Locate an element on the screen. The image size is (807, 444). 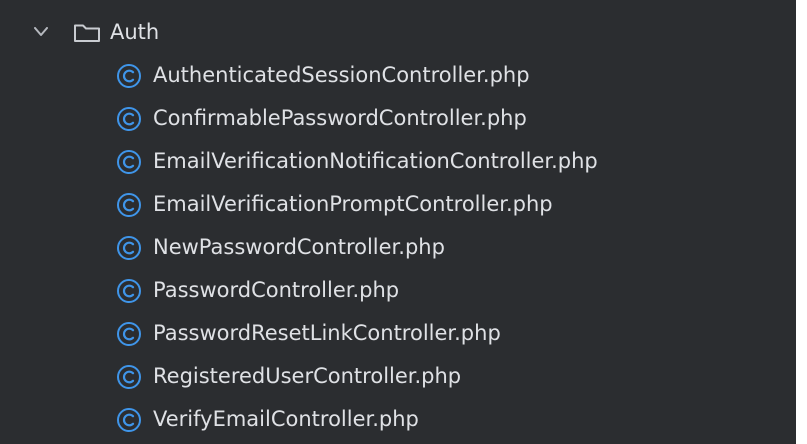
file-row: ConfirmablePasswordController.php is located at coordinates (398, 118).